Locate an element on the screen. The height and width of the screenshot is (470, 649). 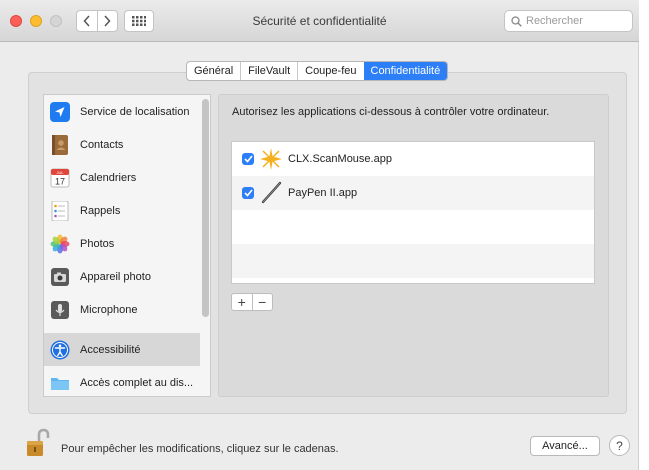
calendar-icon: JUL 17 is located at coordinates (60, 178).